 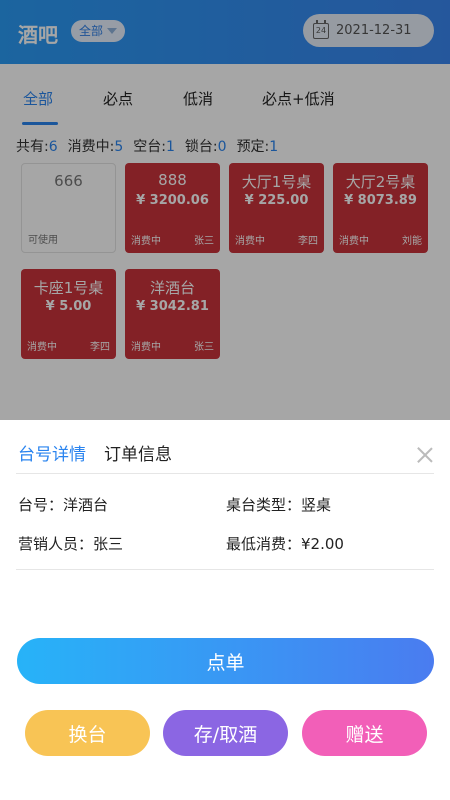 I want to click on change-table-button: 换台, so click(x=87, y=733).